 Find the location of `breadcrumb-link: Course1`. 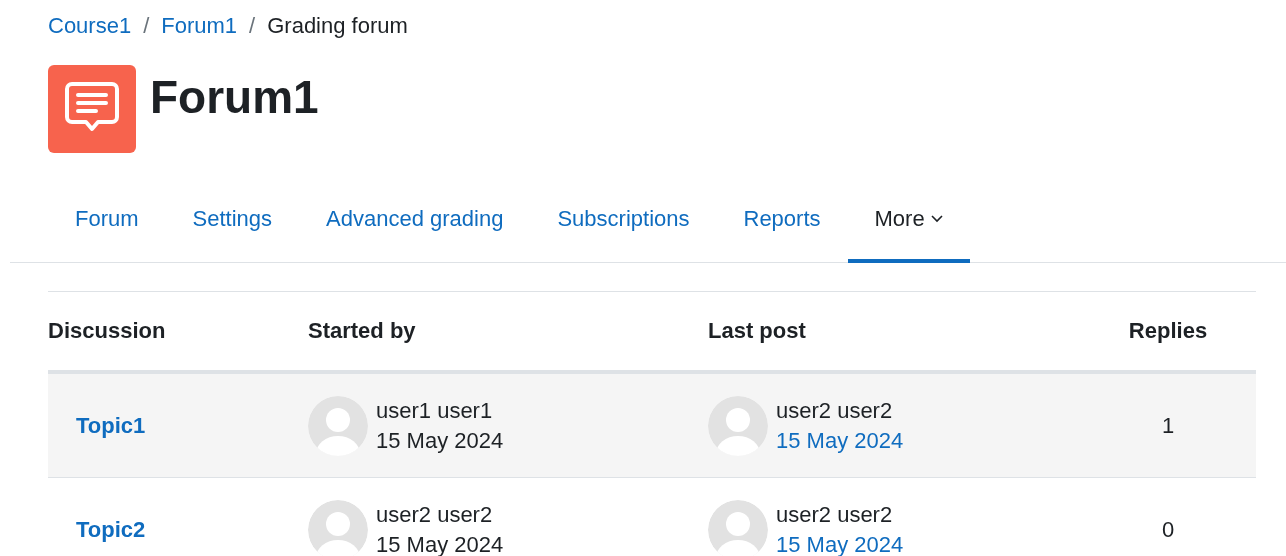

breadcrumb-link: Course1 is located at coordinates (90, 26).